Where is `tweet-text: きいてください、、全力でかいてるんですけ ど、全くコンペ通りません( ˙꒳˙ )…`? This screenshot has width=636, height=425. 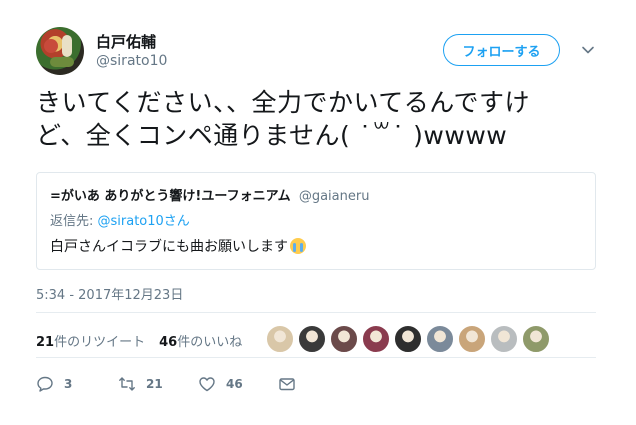 tweet-text: きいてください、、全力でかいてるんですけ ど、全くコンペ通りません( ˙꒳˙ )… is located at coordinates (321, 119).